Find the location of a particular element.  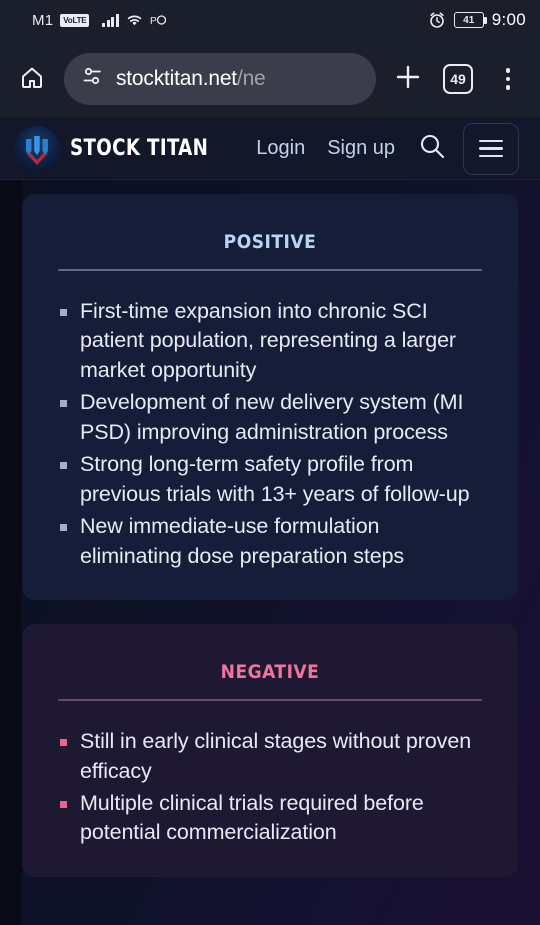

app-notification-icon: P is located at coordinates (158, 20).